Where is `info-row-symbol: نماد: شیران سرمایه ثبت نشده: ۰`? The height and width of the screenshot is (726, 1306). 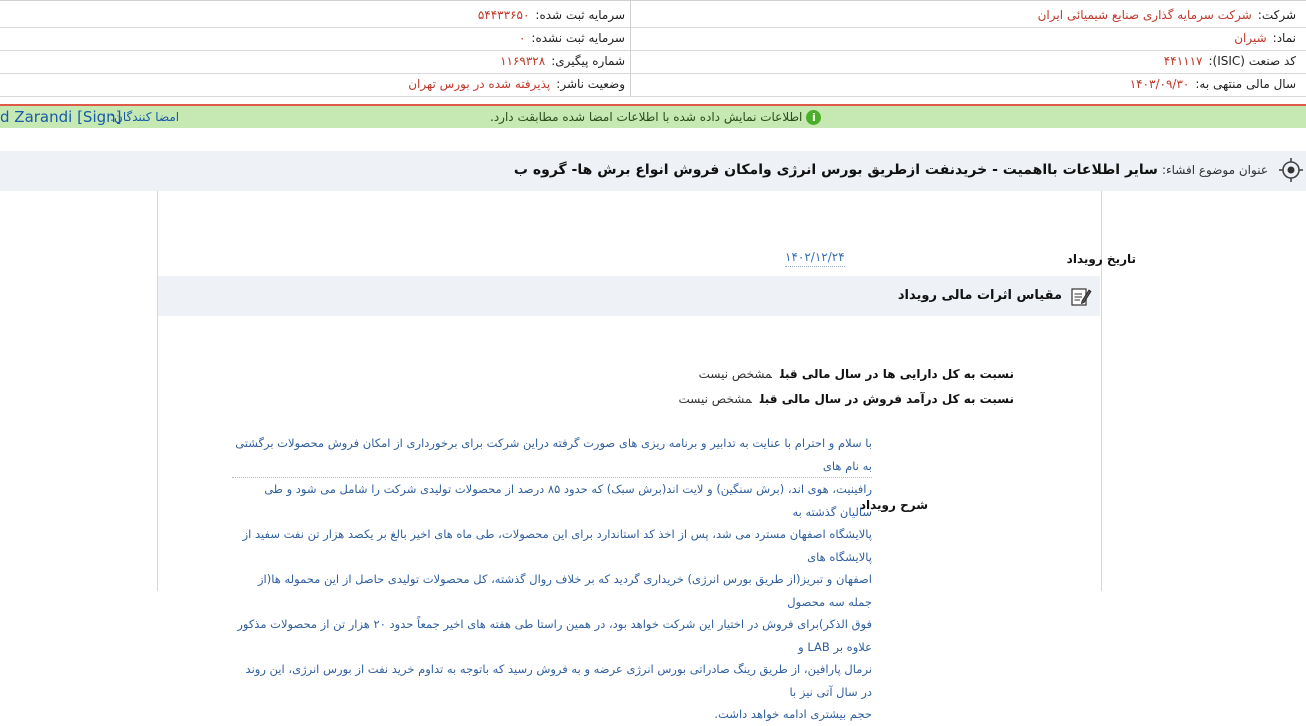 info-row-symbol: نماد: شیران سرمایه ثبت نشده: ۰ is located at coordinates (653, 39).